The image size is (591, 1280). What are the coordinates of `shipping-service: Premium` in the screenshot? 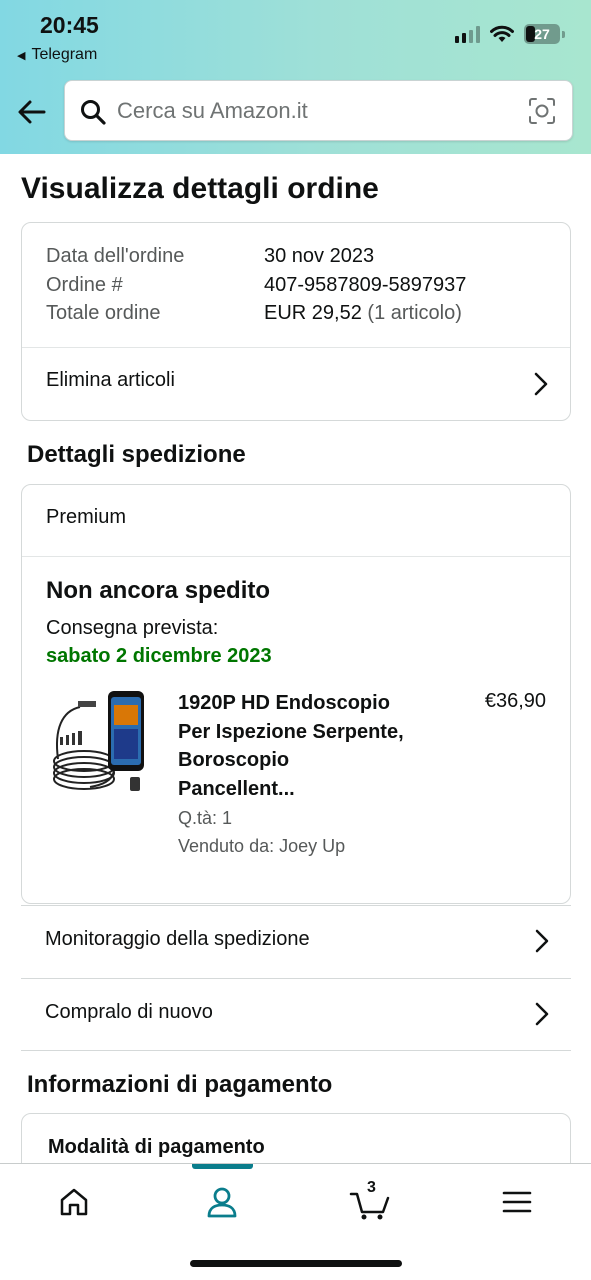 It's located at (86, 517).